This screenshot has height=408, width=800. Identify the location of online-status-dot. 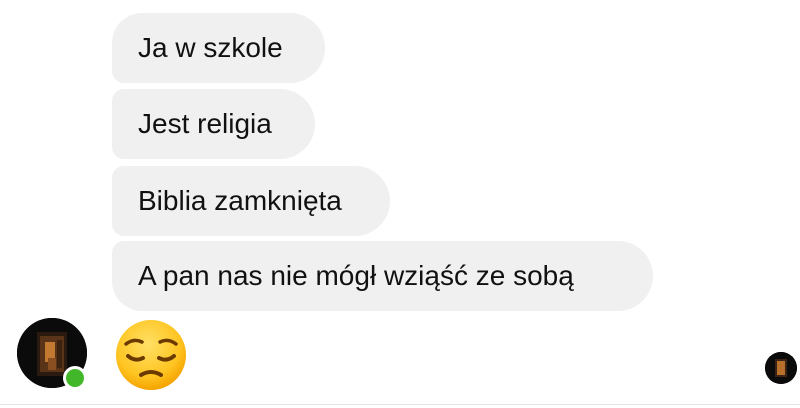
(75, 378).